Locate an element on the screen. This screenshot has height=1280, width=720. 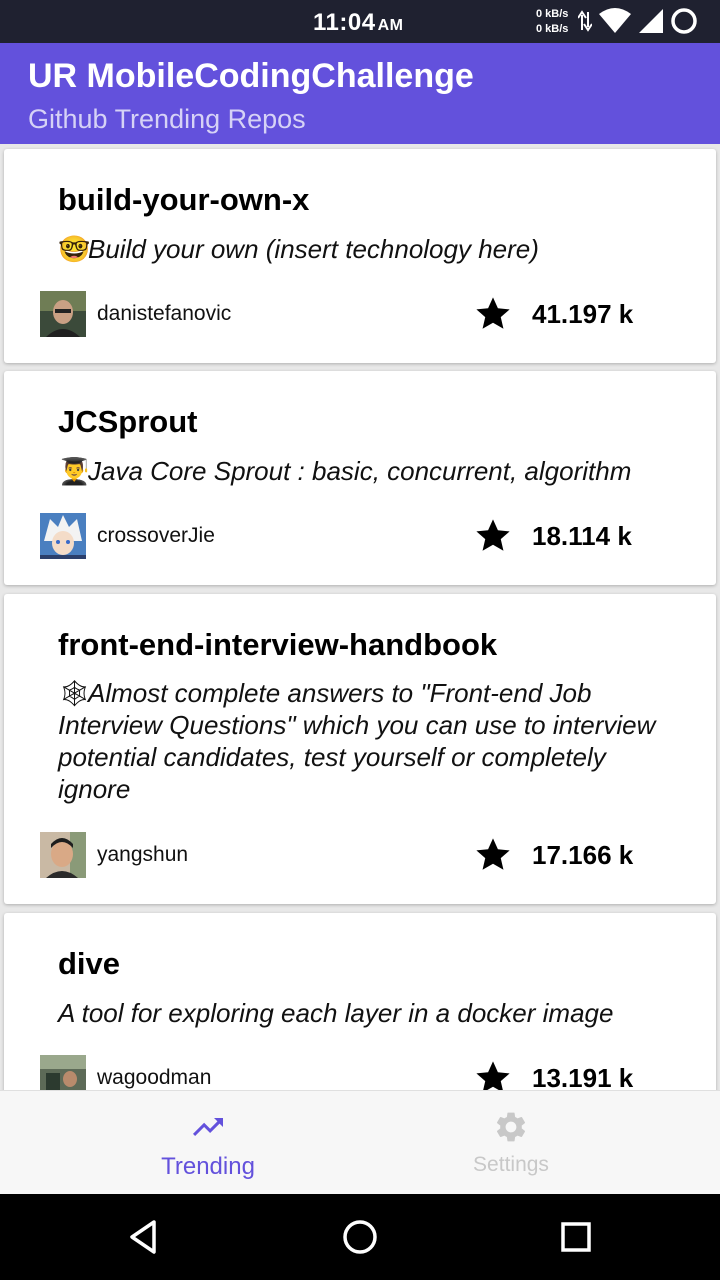
spider-web-emoji-icon: 🕸 is located at coordinates (75, 693).